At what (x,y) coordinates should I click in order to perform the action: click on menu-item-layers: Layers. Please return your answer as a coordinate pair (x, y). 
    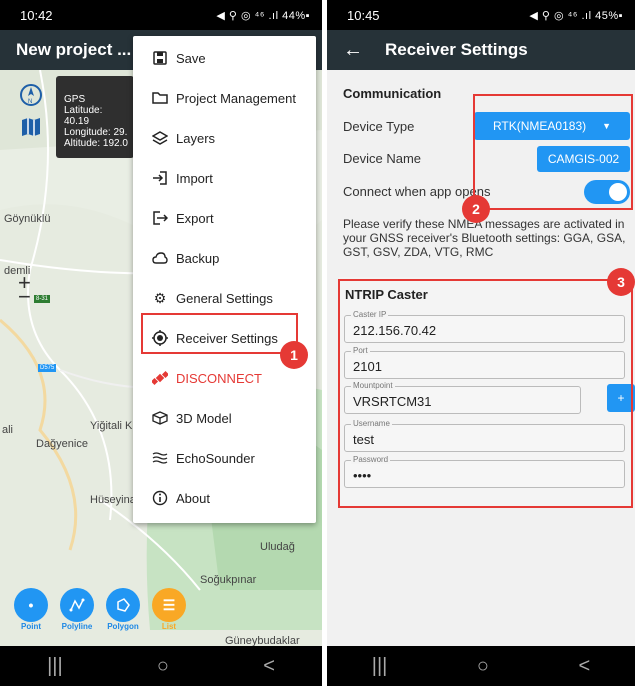
    Looking at the image, I should click on (224, 138).